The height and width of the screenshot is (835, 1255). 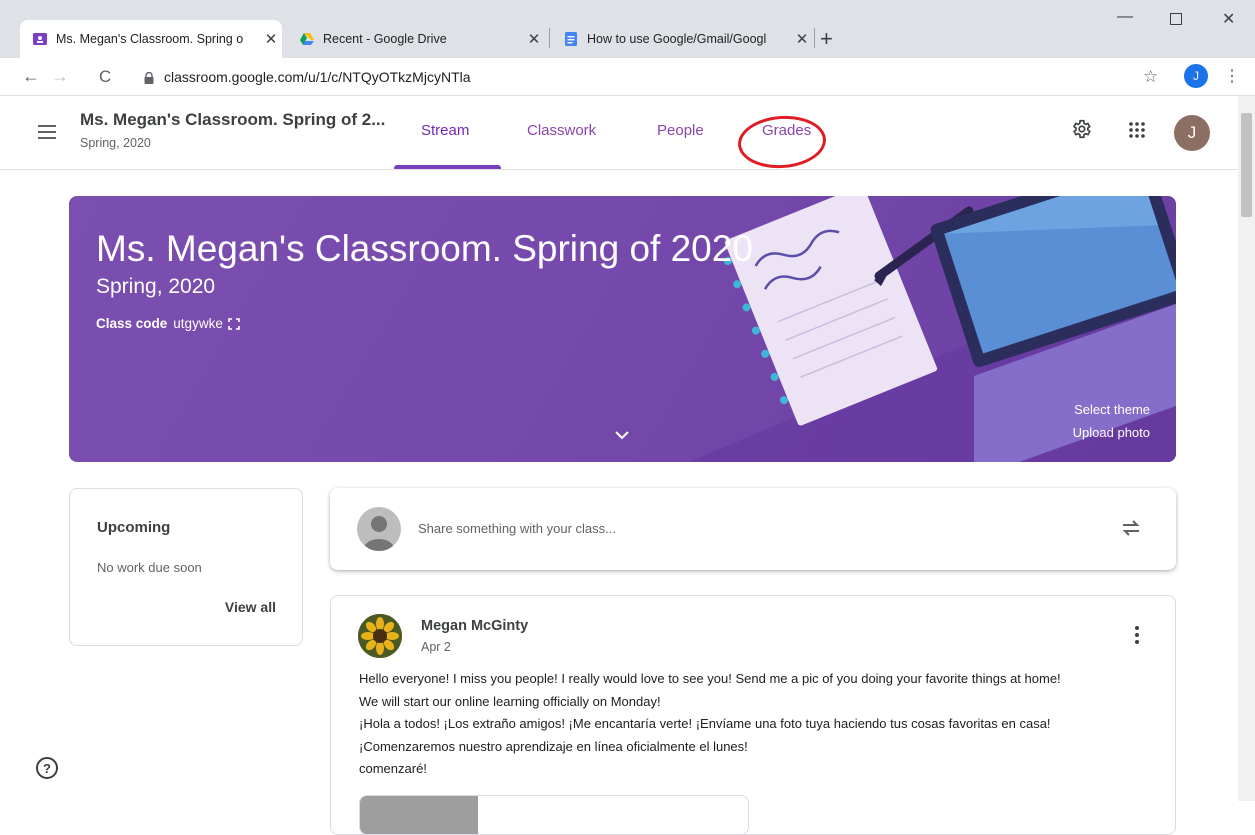 What do you see at coordinates (1228, 19) in the screenshot?
I see `close-window-icon: ✕` at bounding box center [1228, 19].